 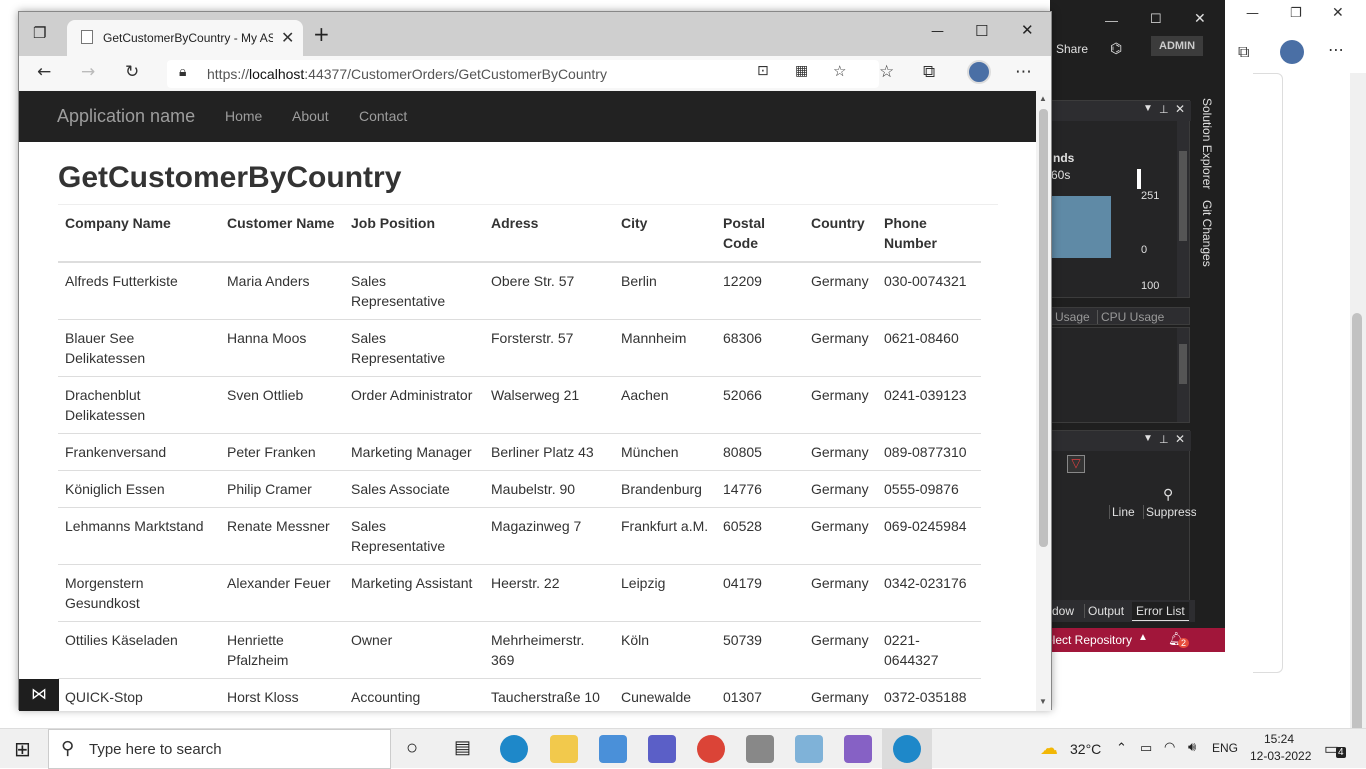 What do you see at coordinates (1043, 98) in the screenshot?
I see `scroll-up-icon: ▲` at bounding box center [1043, 98].